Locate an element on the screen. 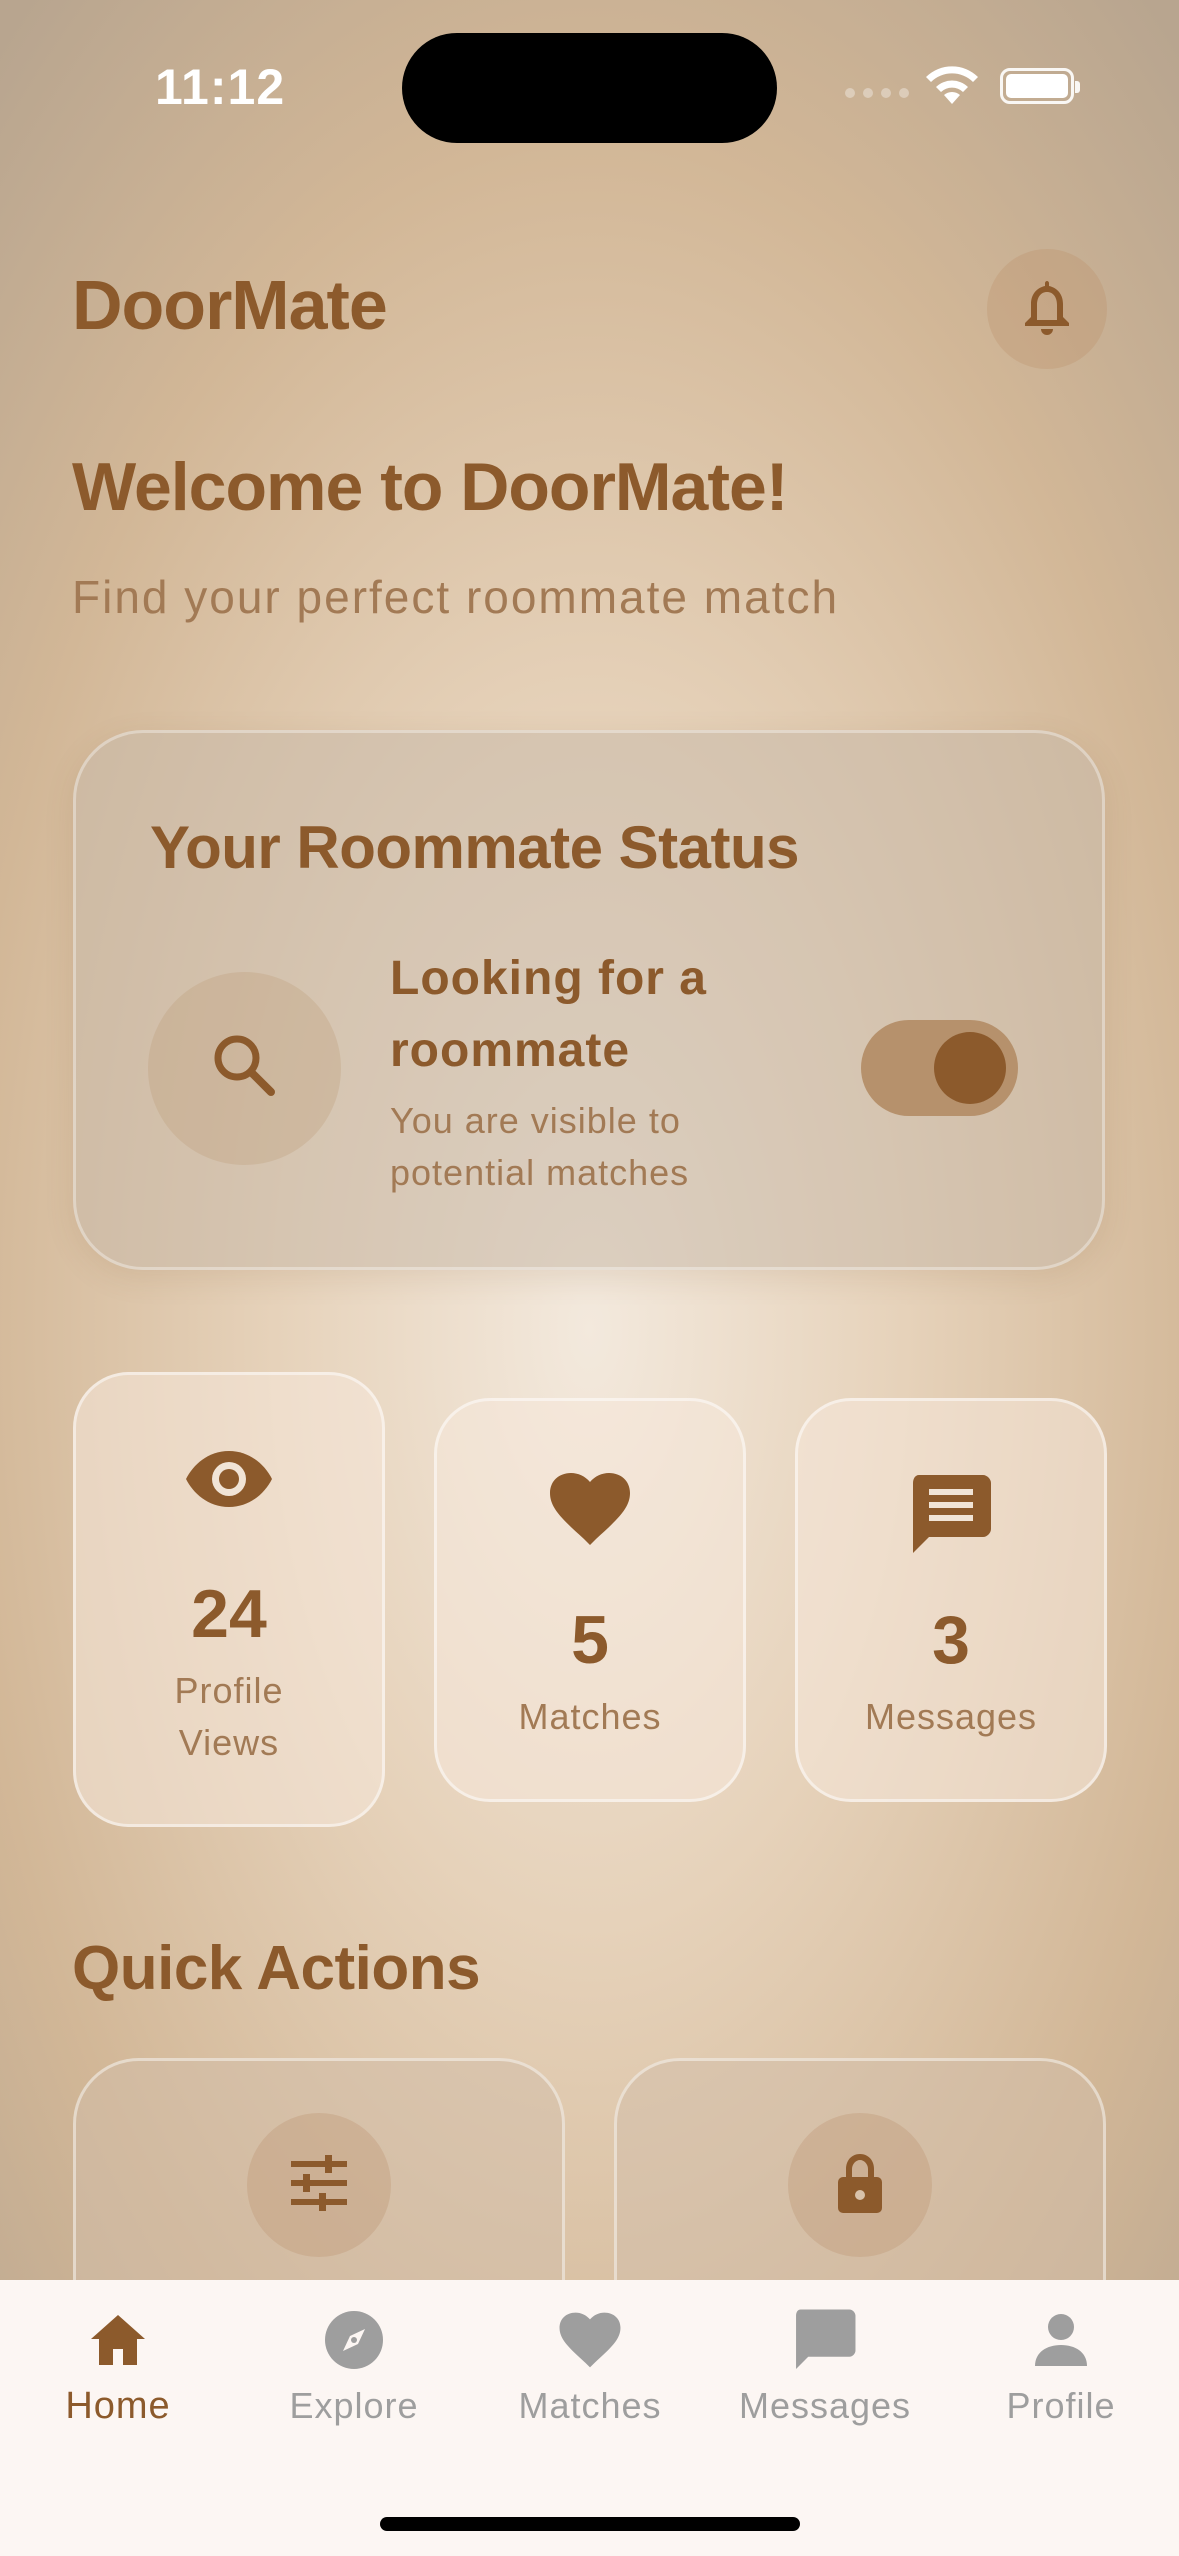 The height and width of the screenshot is (2556, 1179). tab-label: Matches is located at coordinates (590, 2405).